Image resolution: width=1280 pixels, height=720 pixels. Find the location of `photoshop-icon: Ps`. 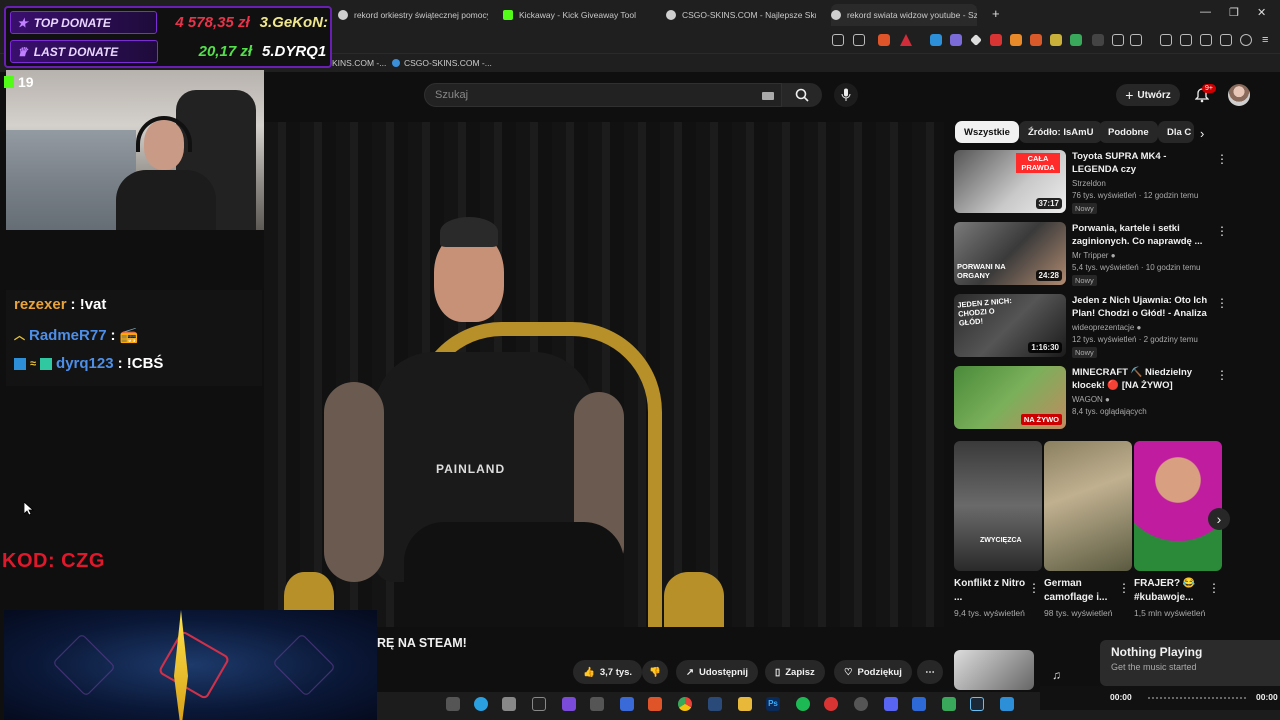

photoshop-icon: Ps is located at coordinates (773, 704).